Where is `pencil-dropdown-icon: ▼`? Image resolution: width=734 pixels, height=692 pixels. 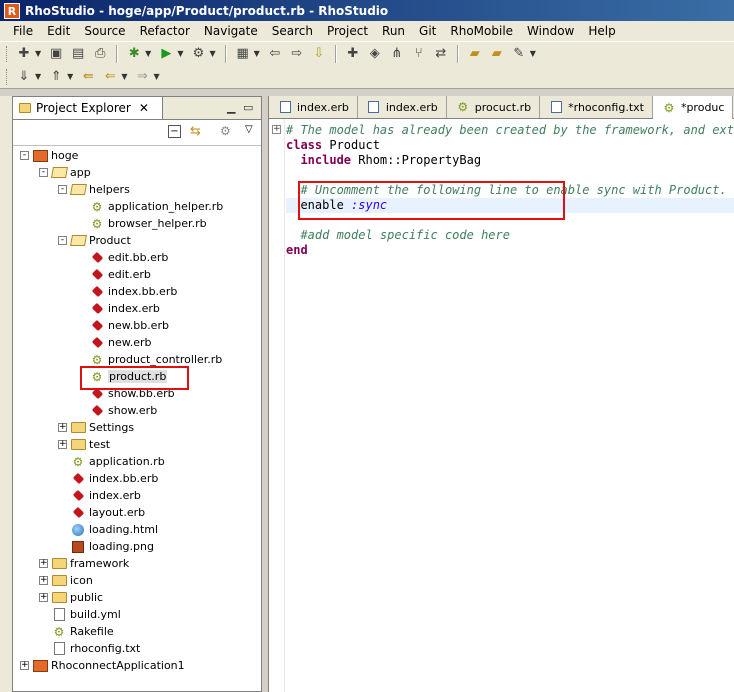 pencil-dropdown-icon: ▼ is located at coordinates (533, 53).